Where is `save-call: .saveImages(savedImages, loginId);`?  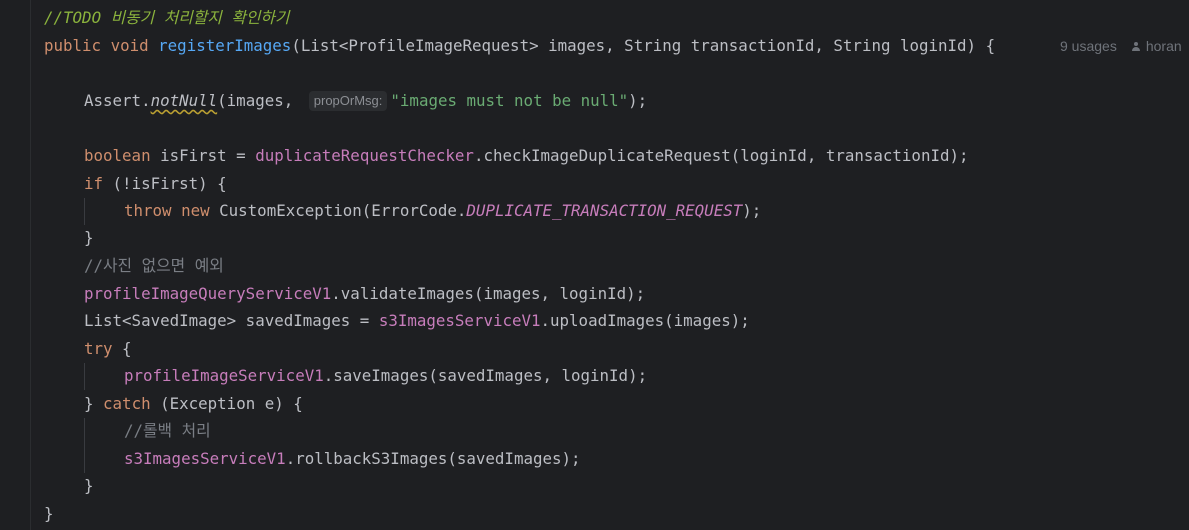 save-call: .saveImages(savedImages, loginId); is located at coordinates (485, 375).